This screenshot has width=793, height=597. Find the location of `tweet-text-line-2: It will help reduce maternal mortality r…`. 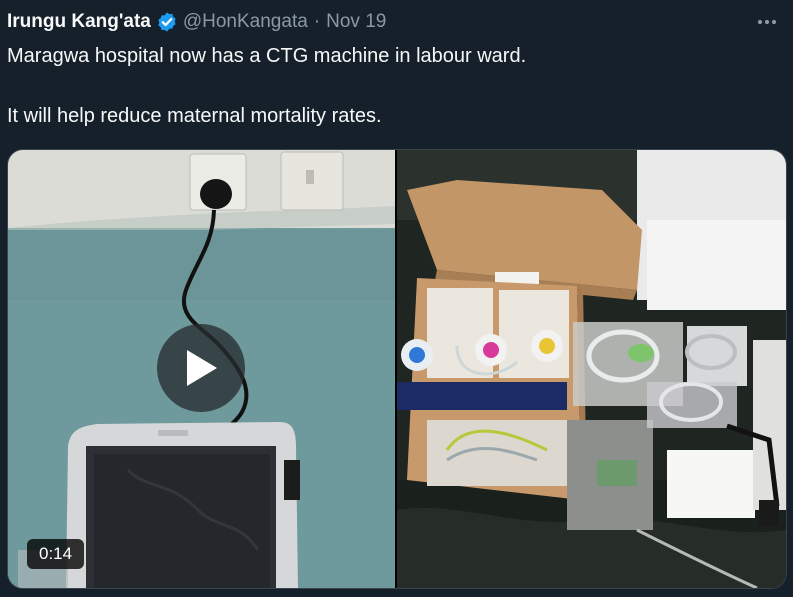

tweet-text-line-2: It will help reduce maternal mortality r… is located at coordinates (194, 116).